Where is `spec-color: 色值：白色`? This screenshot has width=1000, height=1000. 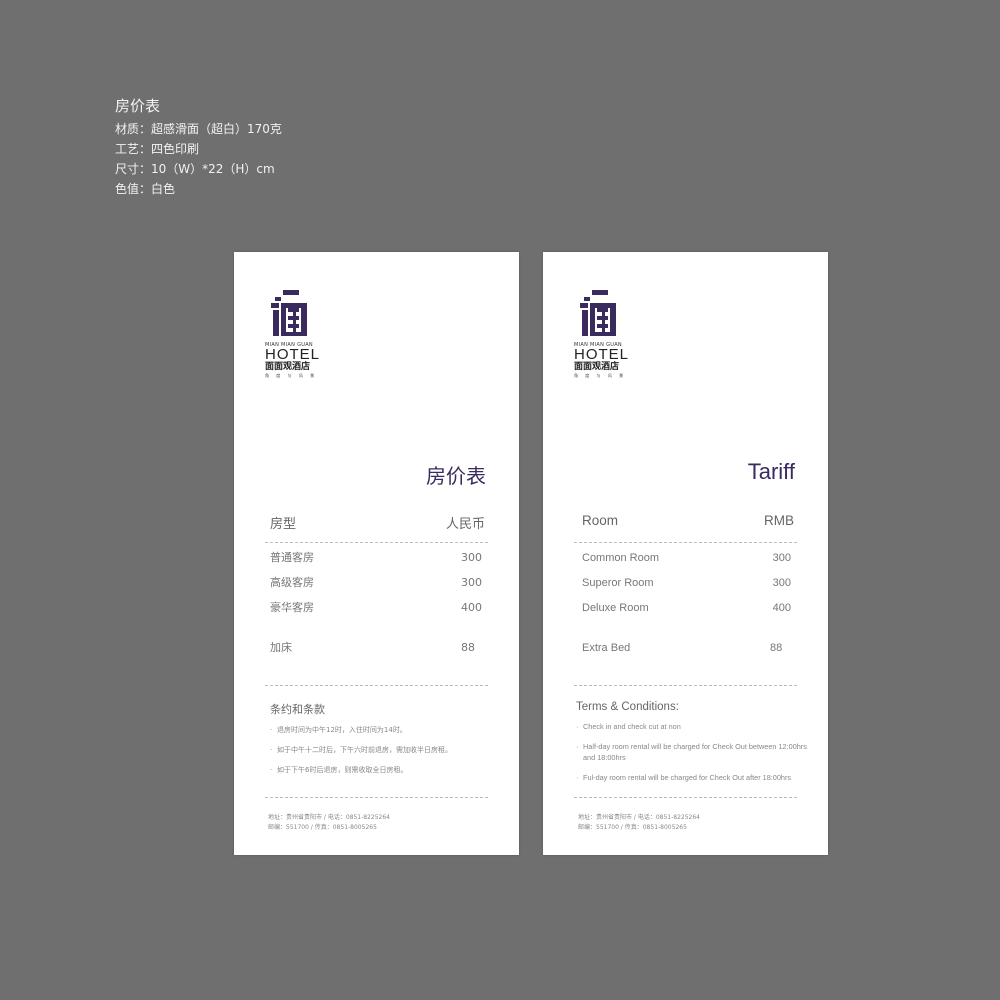
spec-color: 色值：白色 is located at coordinates (145, 189).